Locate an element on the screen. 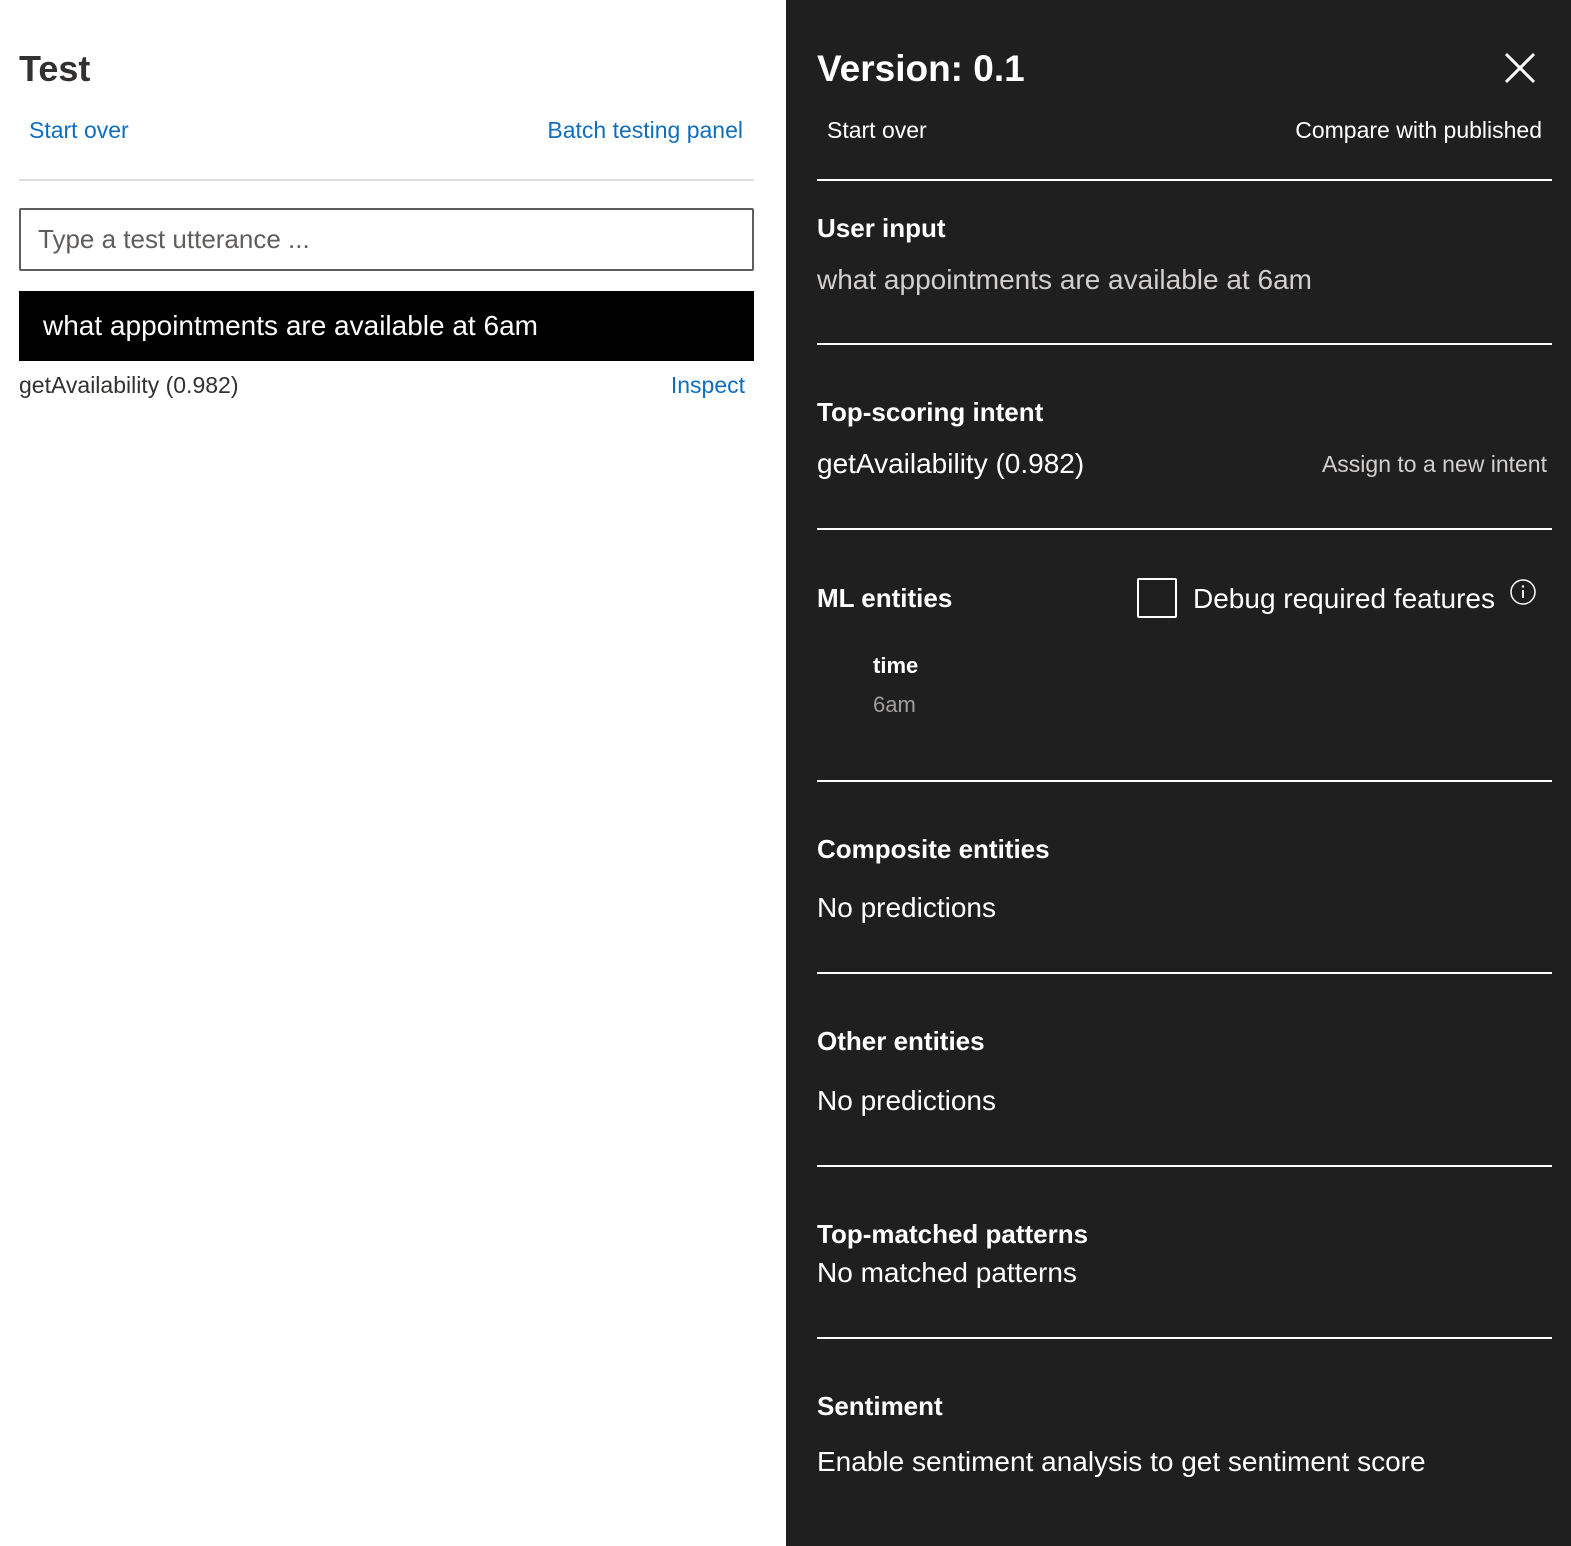 This screenshot has width=1571, height=1546. user-input-heading: User input is located at coordinates (881, 228).